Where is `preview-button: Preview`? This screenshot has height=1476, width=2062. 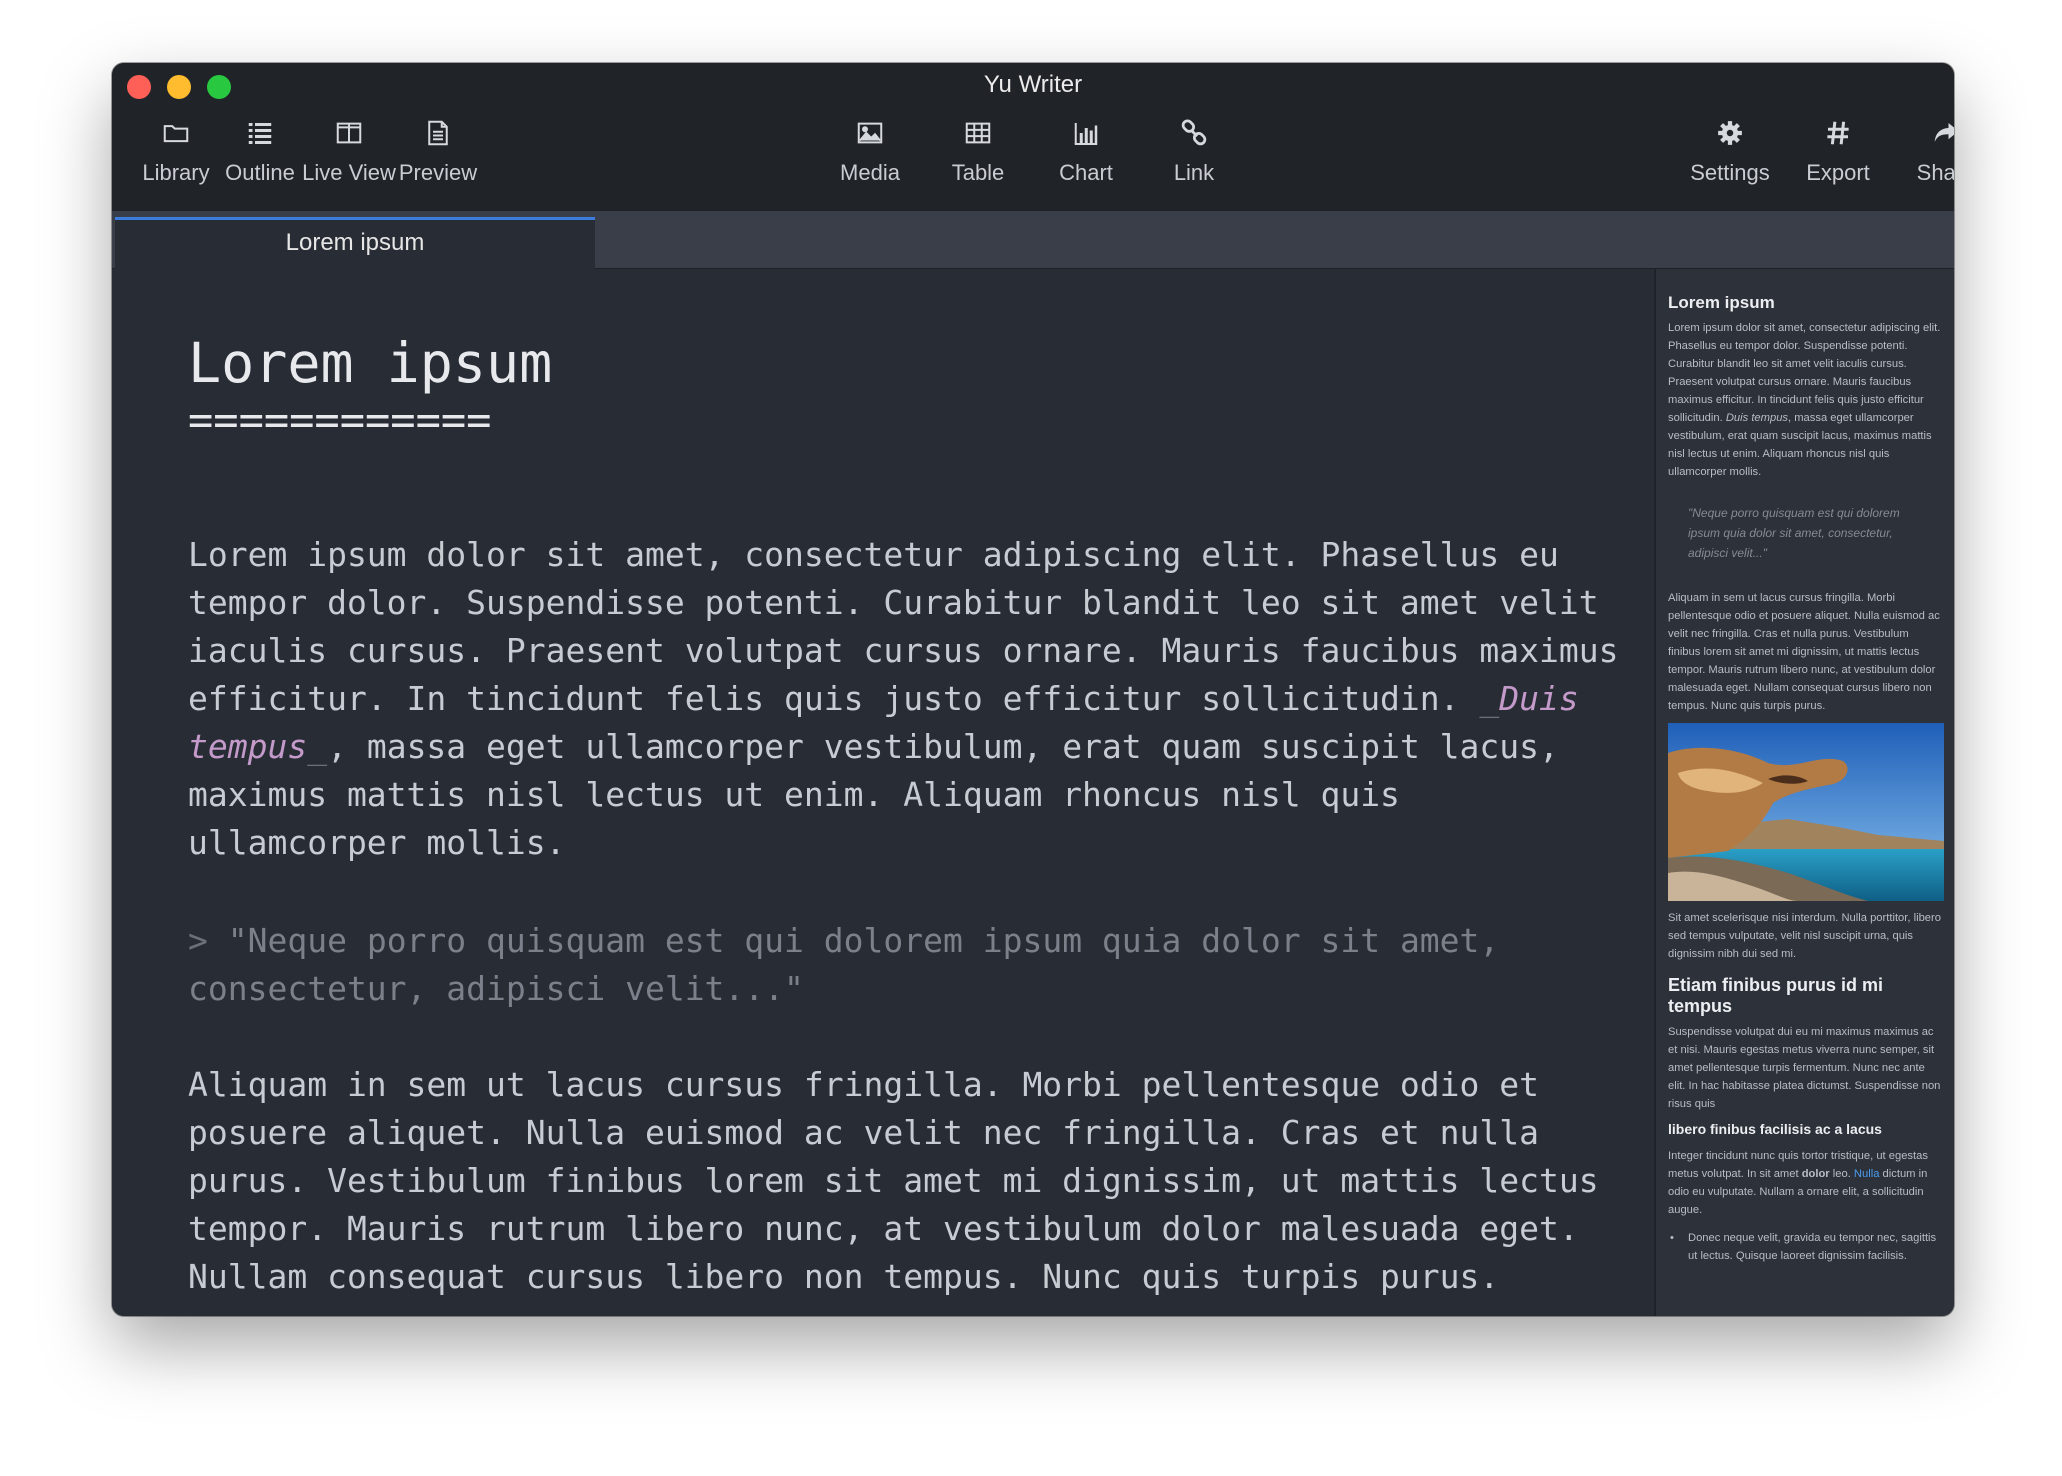 preview-button: Preview is located at coordinates (438, 152).